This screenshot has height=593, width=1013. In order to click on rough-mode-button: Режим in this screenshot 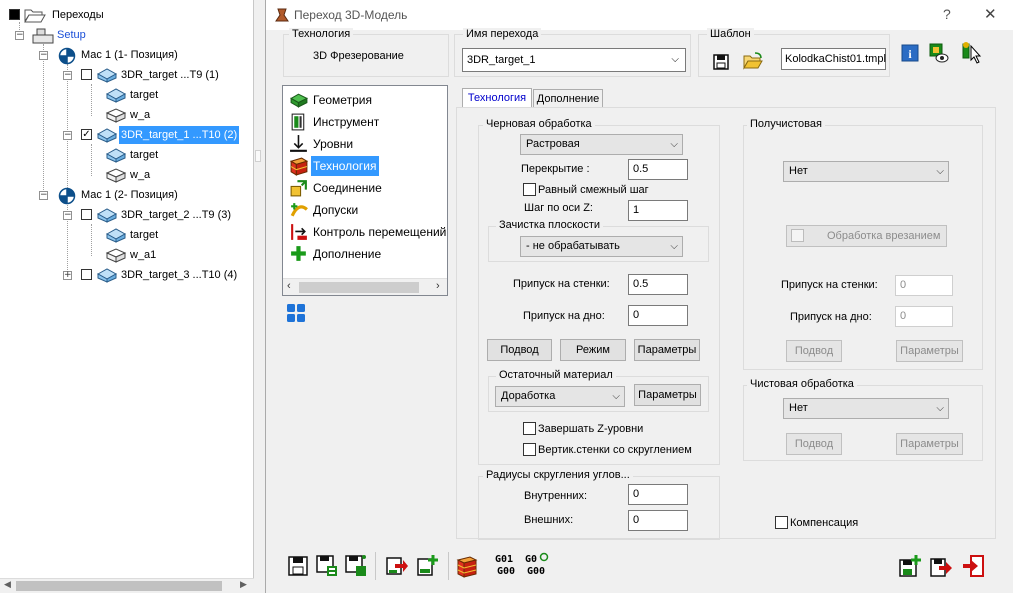, I will do `click(593, 350)`.